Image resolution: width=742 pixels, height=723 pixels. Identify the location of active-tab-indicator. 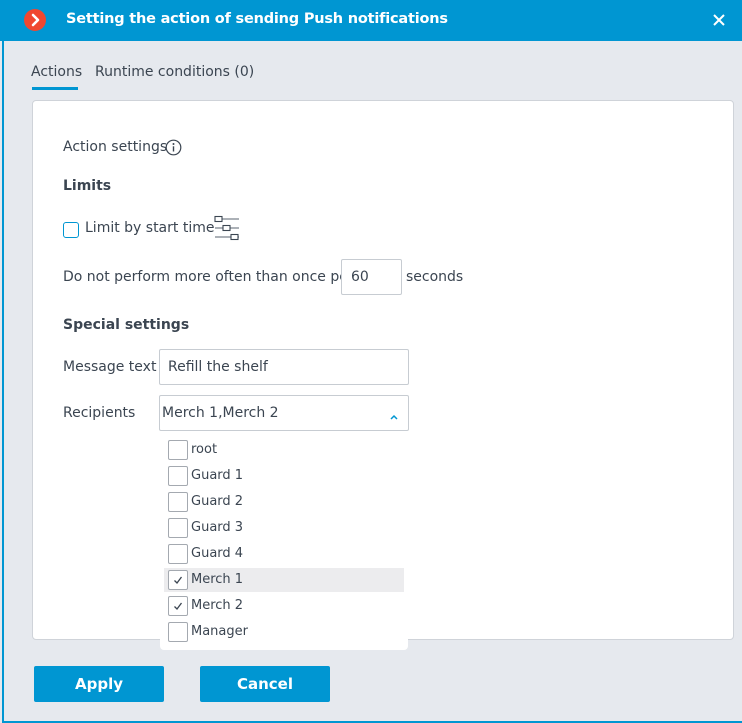
(55, 88).